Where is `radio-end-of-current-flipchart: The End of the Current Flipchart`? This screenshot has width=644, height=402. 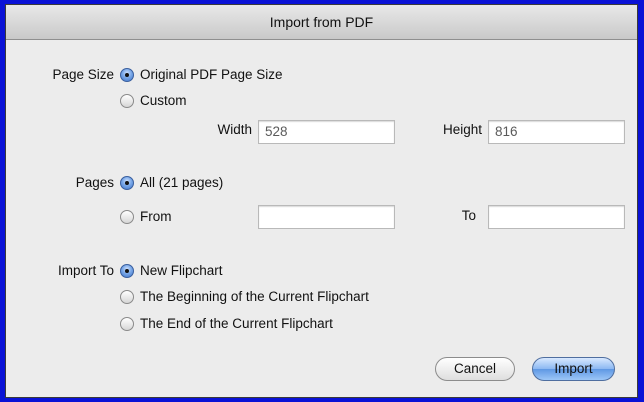 radio-end-of-current-flipchart: The End of the Current Flipchart is located at coordinates (226, 323).